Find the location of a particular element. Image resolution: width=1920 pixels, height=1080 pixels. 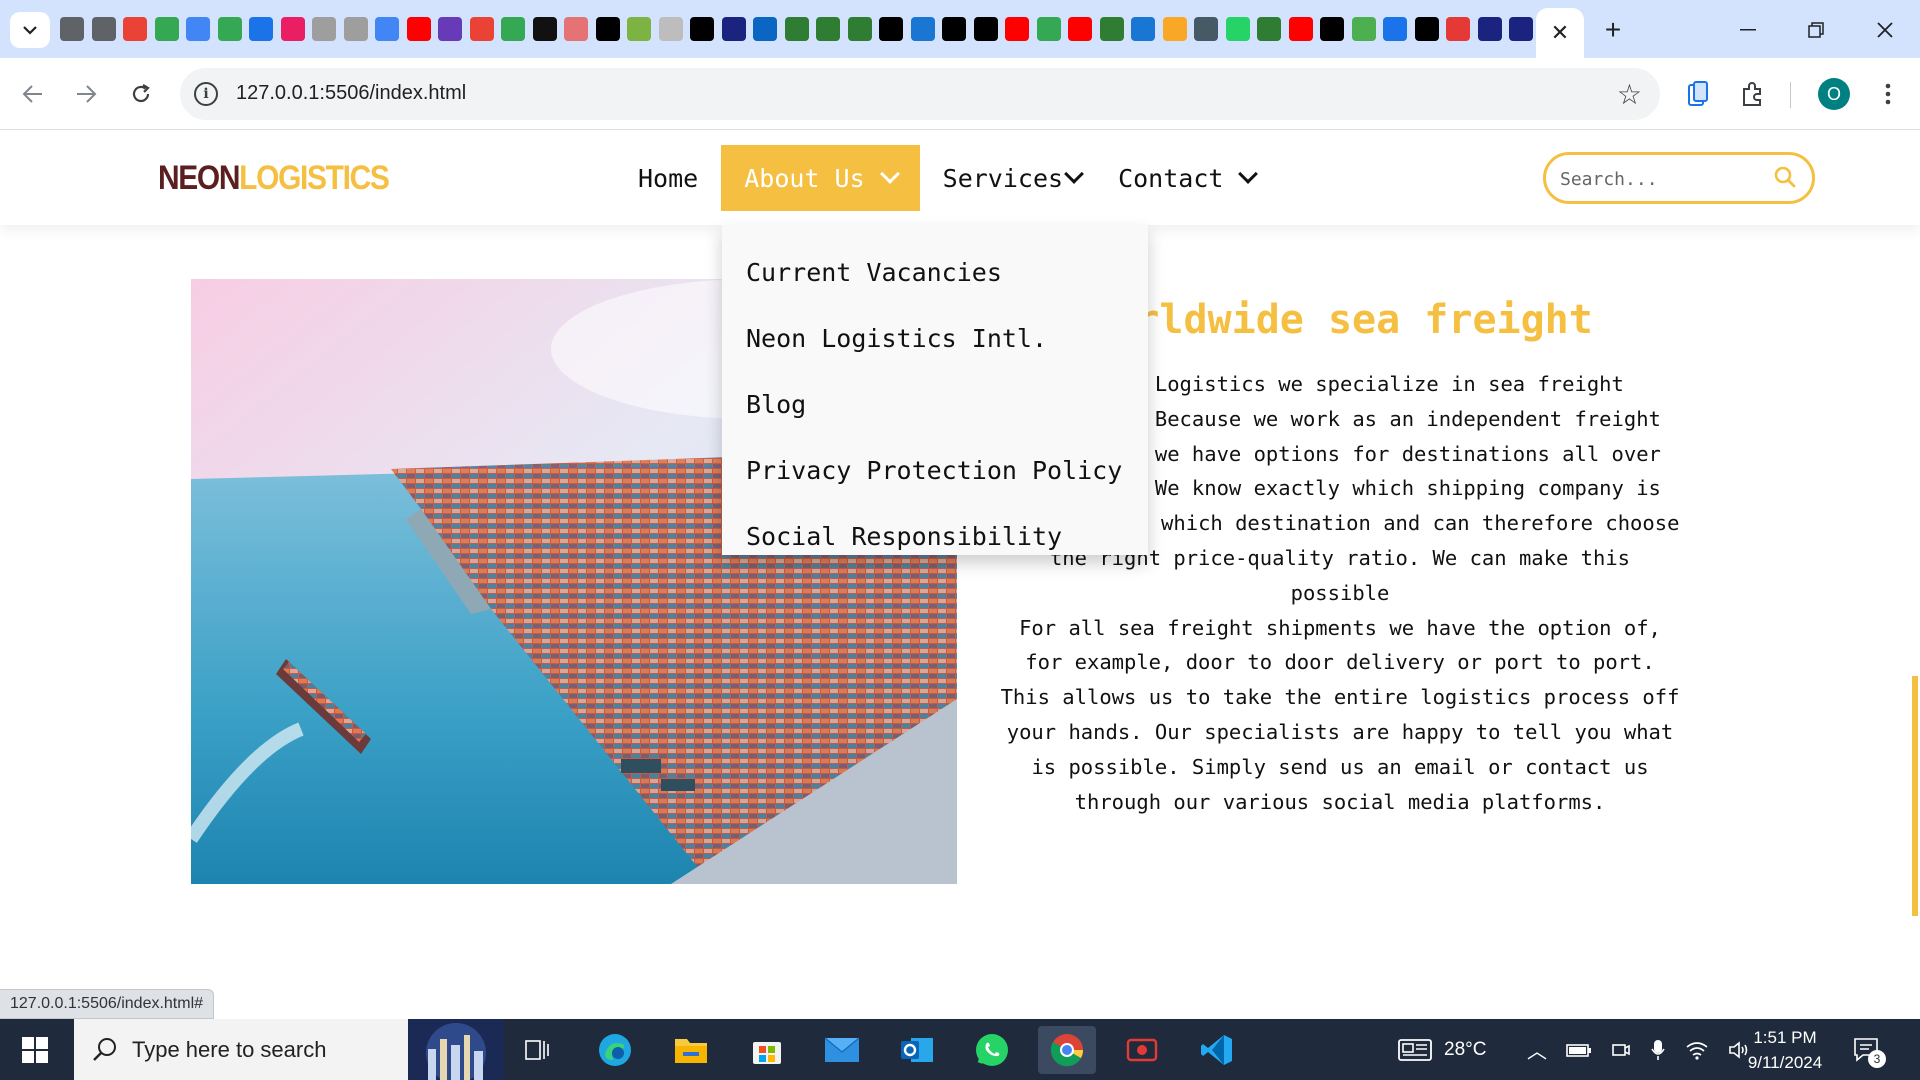

taskbar-search: Type here to search is located at coordinates (289, 1049).